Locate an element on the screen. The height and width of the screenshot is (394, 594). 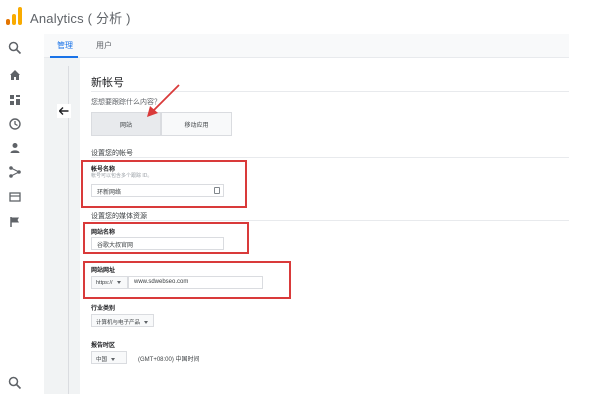
mobile-app-choice-label: 移动应用 is located at coordinates (196, 125).